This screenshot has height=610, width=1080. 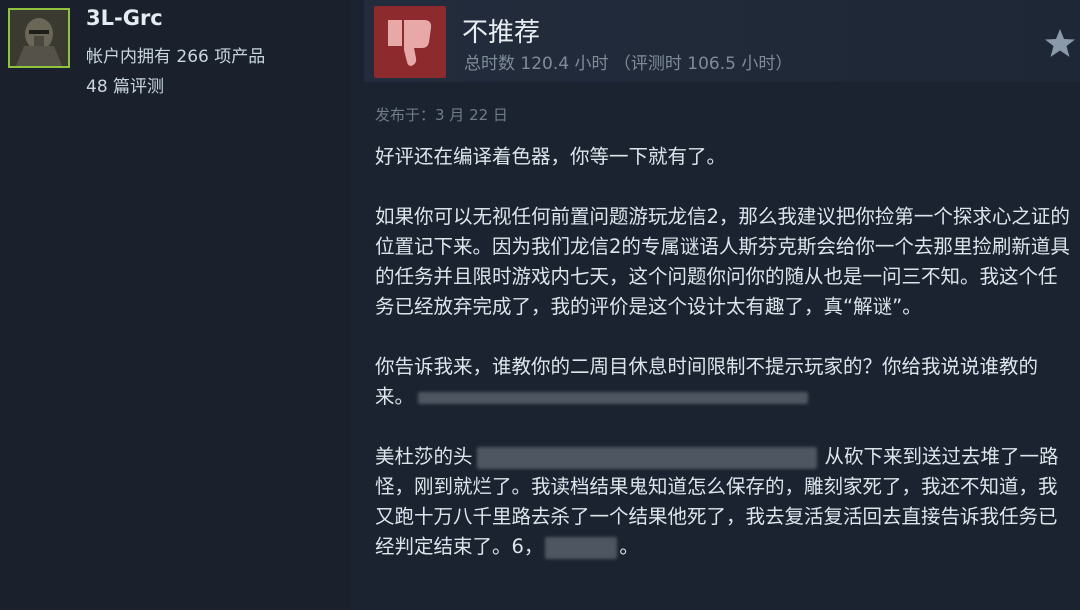 I want to click on review-verdict: 不推荐, so click(x=501, y=33).